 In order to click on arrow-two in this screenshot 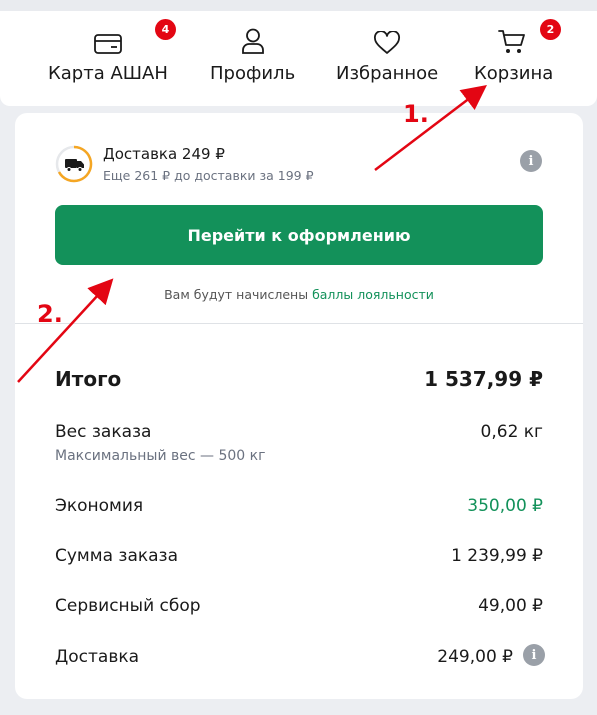, I will do `click(65, 330)`.